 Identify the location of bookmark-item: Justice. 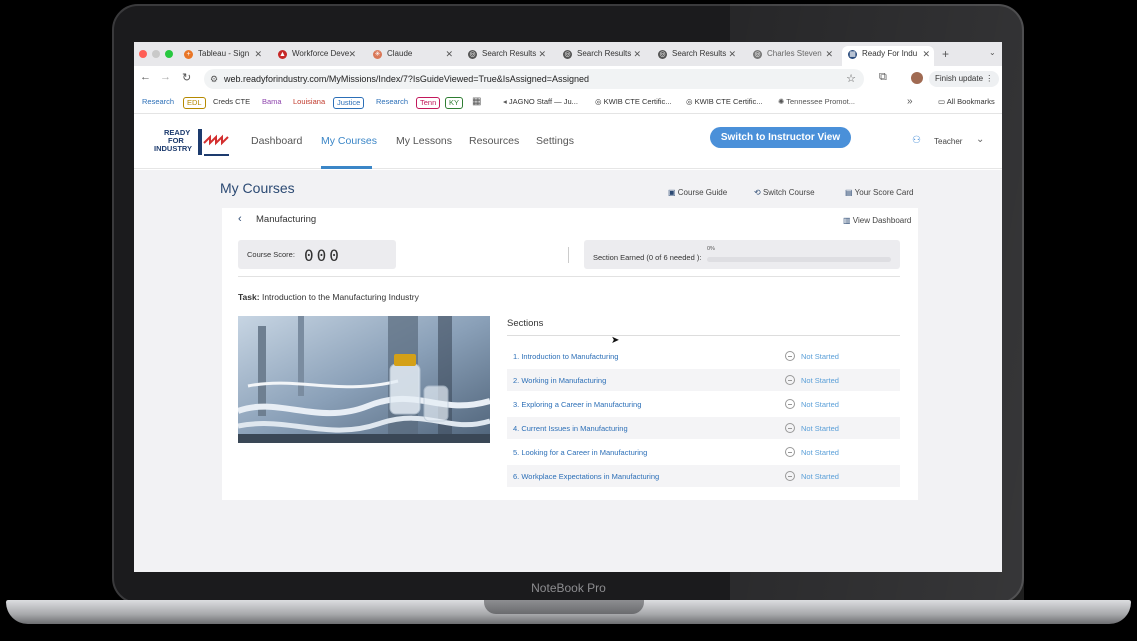
(349, 103).